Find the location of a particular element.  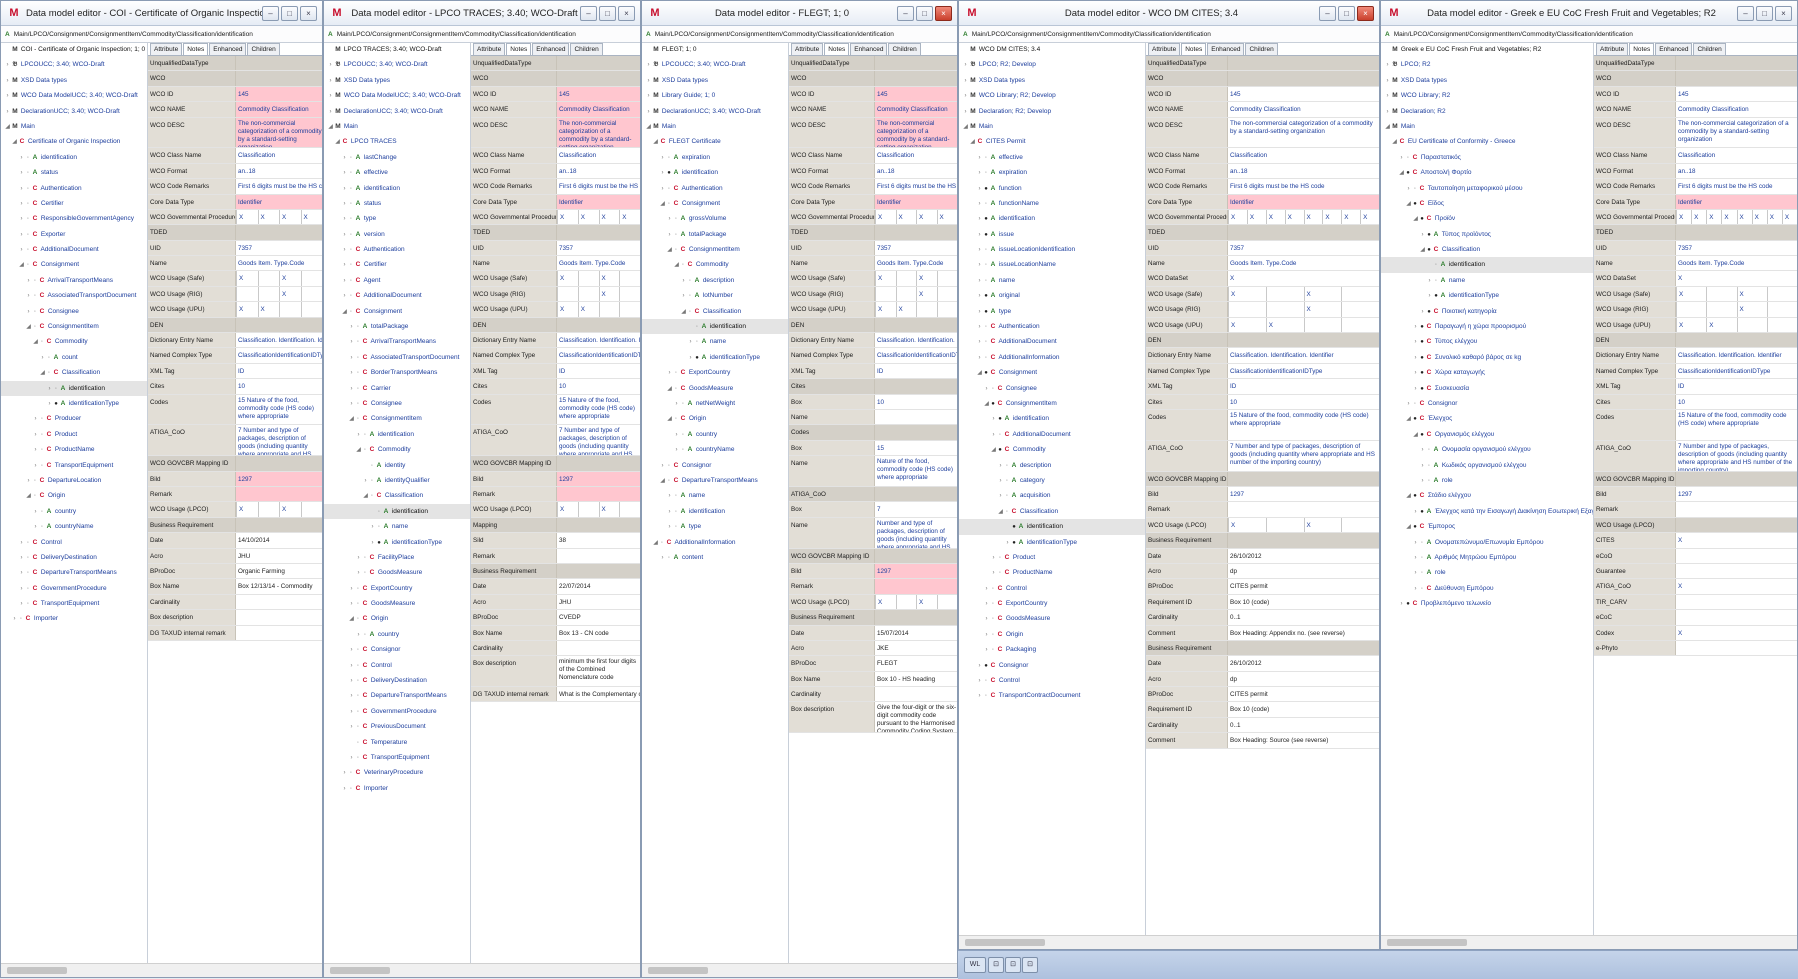

tree-node: ◢ ● C Προϊόν is located at coordinates (1487, 218).